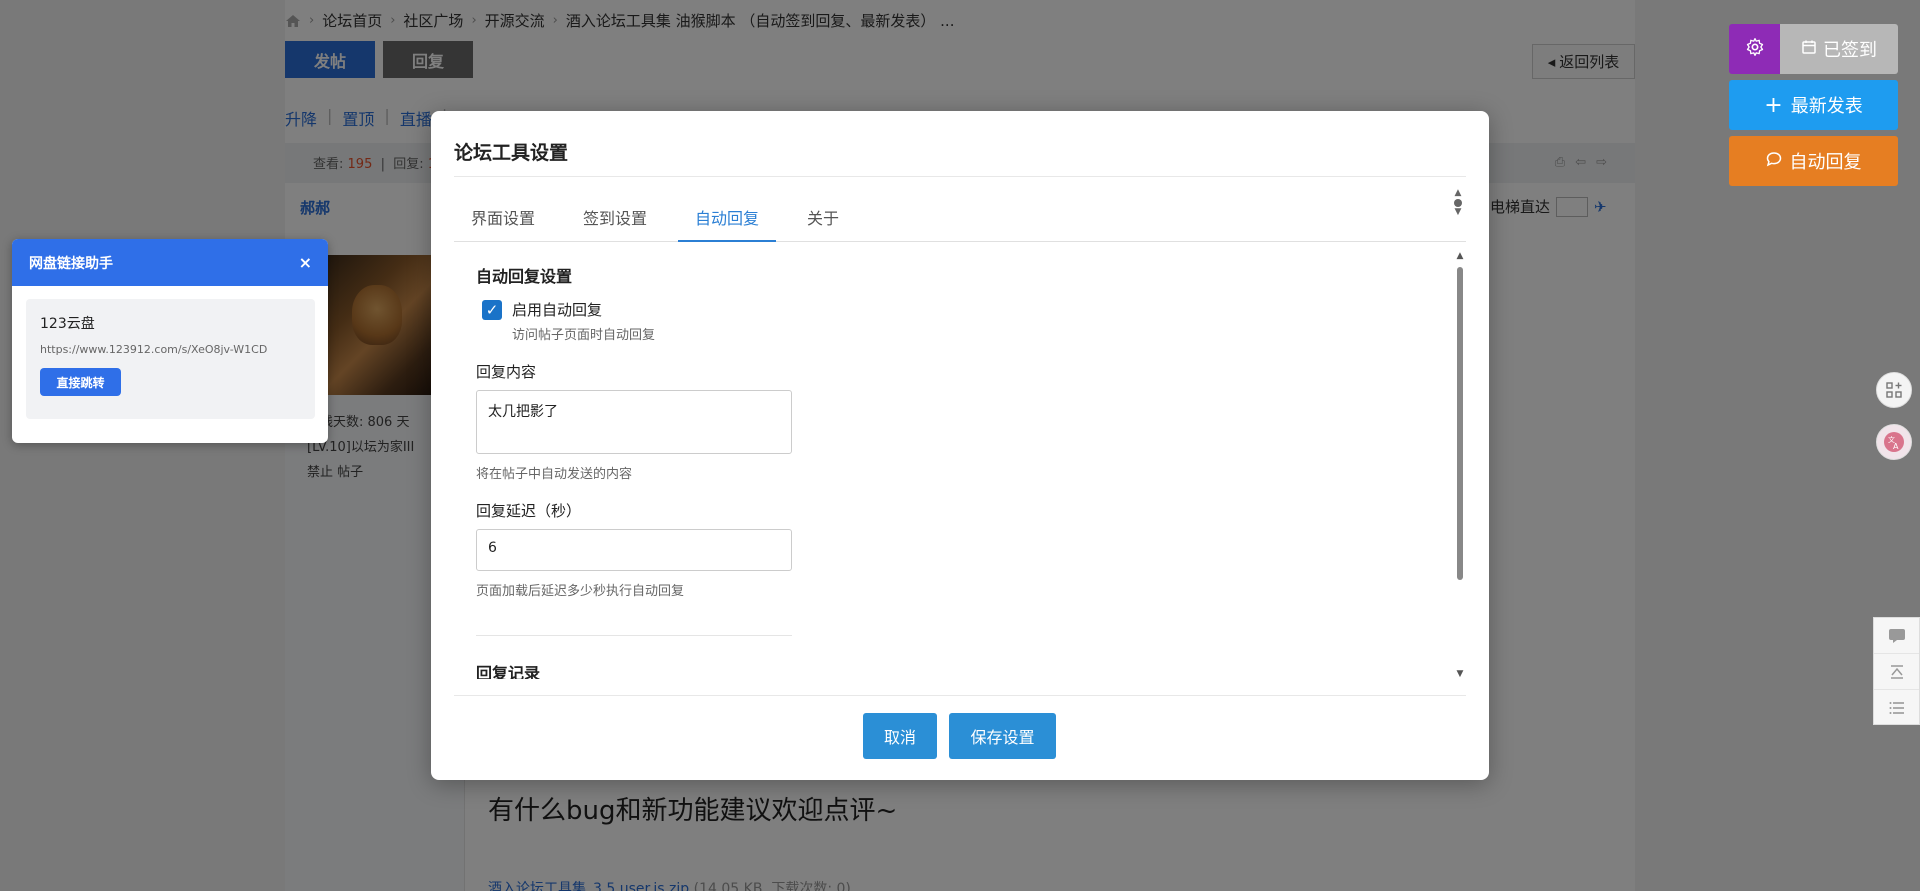 The height and width of the screenshot is (891, 1920). What do you see at coordinates (492, 309) in the screenshot?
I see `enable-auto-reply-checkbox: ✓` at bounding box center [492, 309].